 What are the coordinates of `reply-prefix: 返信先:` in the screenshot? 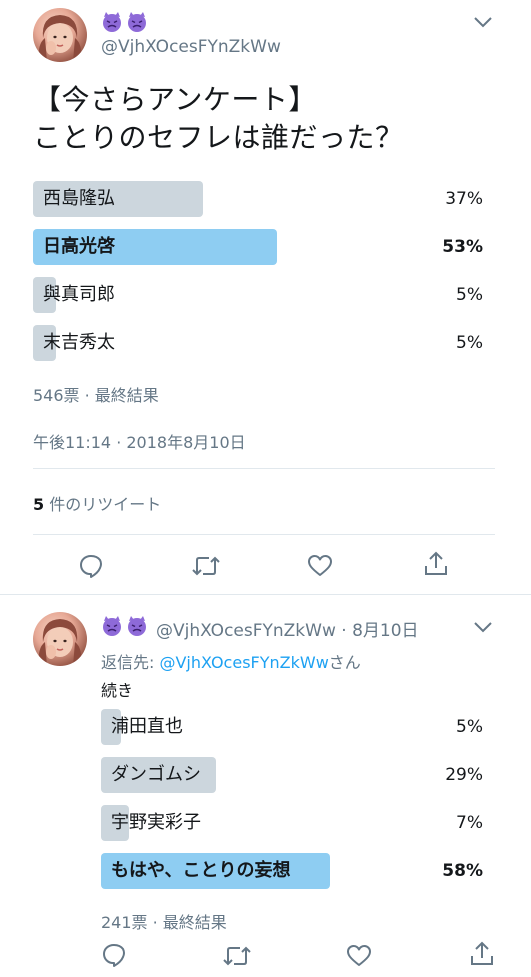 It's located at (130, 662).